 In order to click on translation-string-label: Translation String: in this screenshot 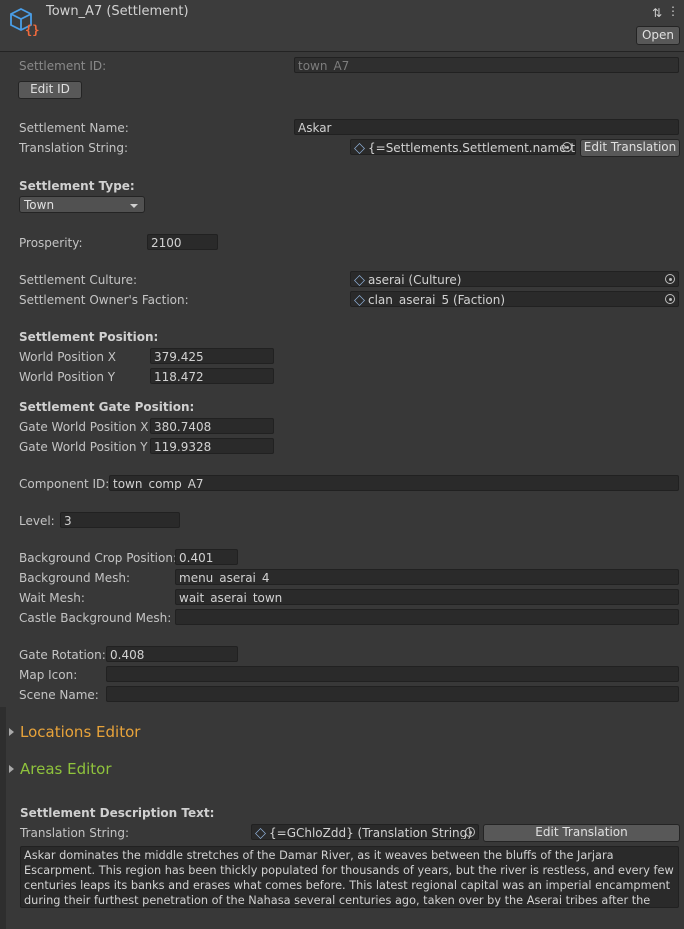, I will do `click(74, 148)`.